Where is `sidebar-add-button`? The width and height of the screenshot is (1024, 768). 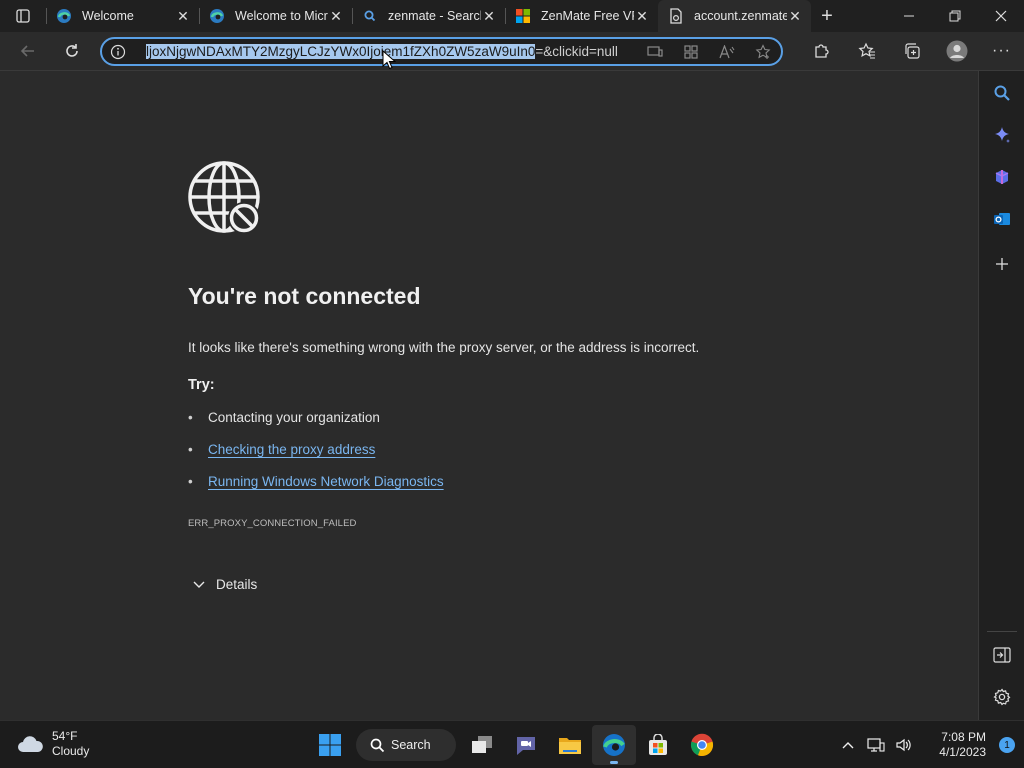
sidebar-add-button is located at coordinates (1001, 264).